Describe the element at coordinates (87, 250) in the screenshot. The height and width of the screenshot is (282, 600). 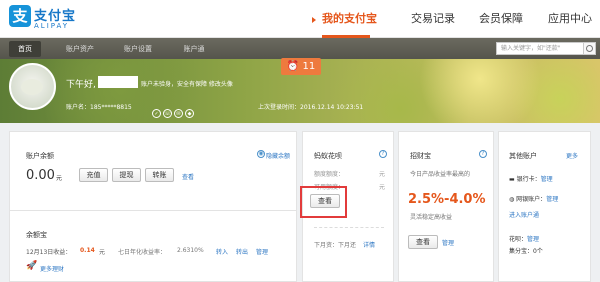
I see `yuebao-earnings: 0.14` at that location.